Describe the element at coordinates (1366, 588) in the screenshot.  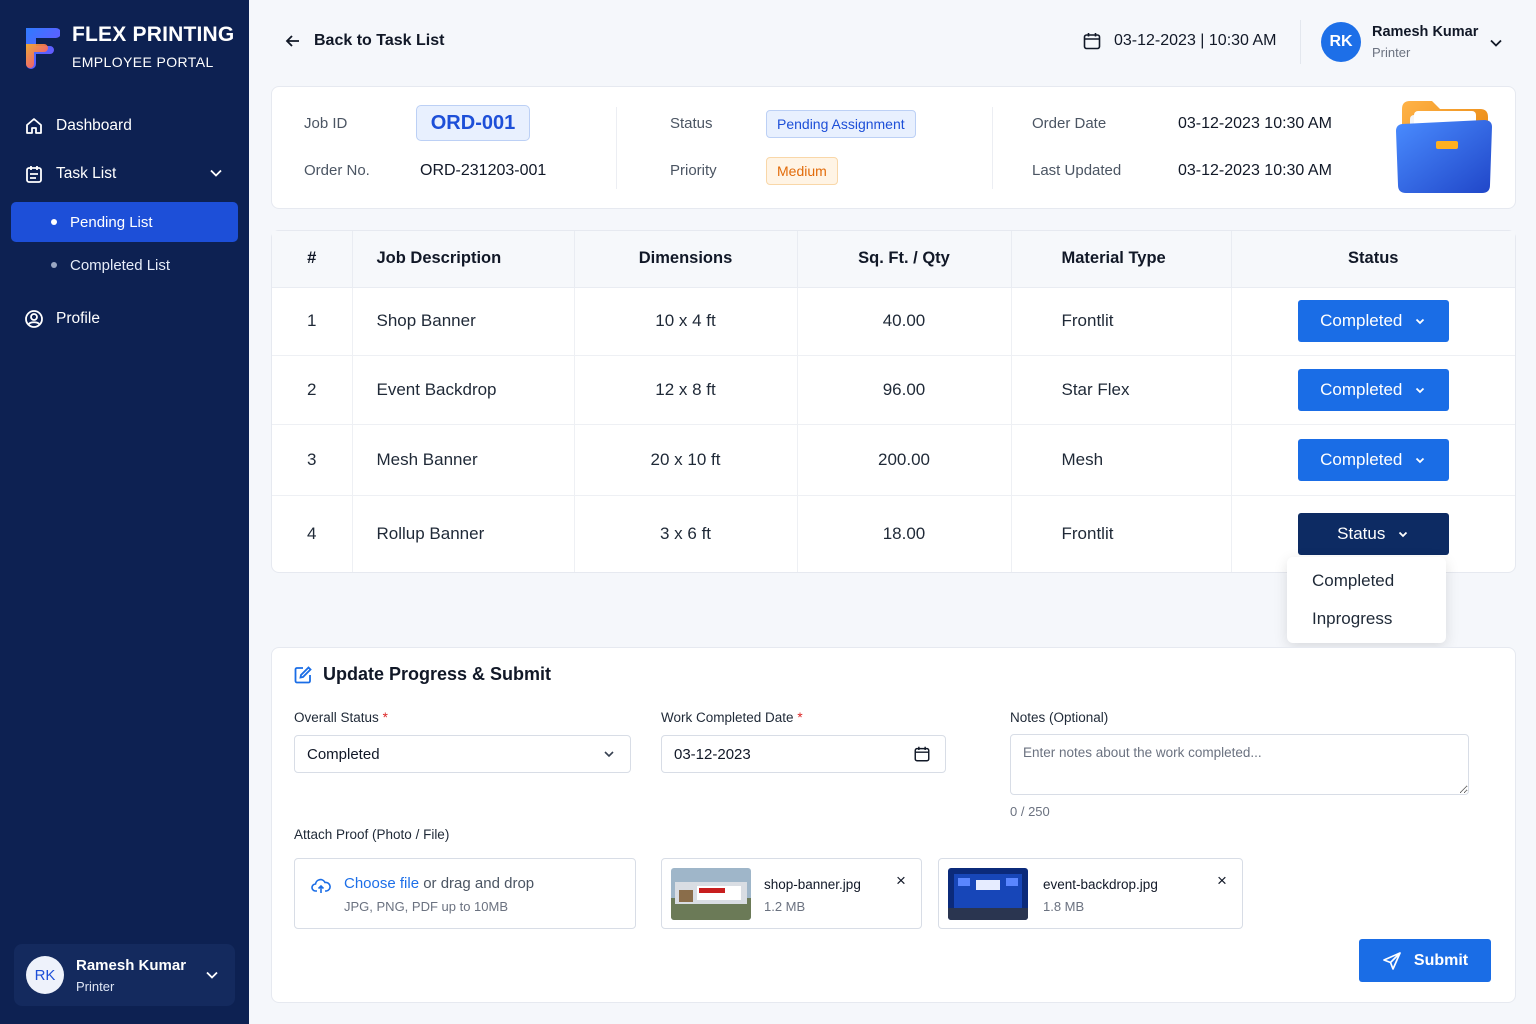
I see `dropdown-option-completed: Completed` at that location.